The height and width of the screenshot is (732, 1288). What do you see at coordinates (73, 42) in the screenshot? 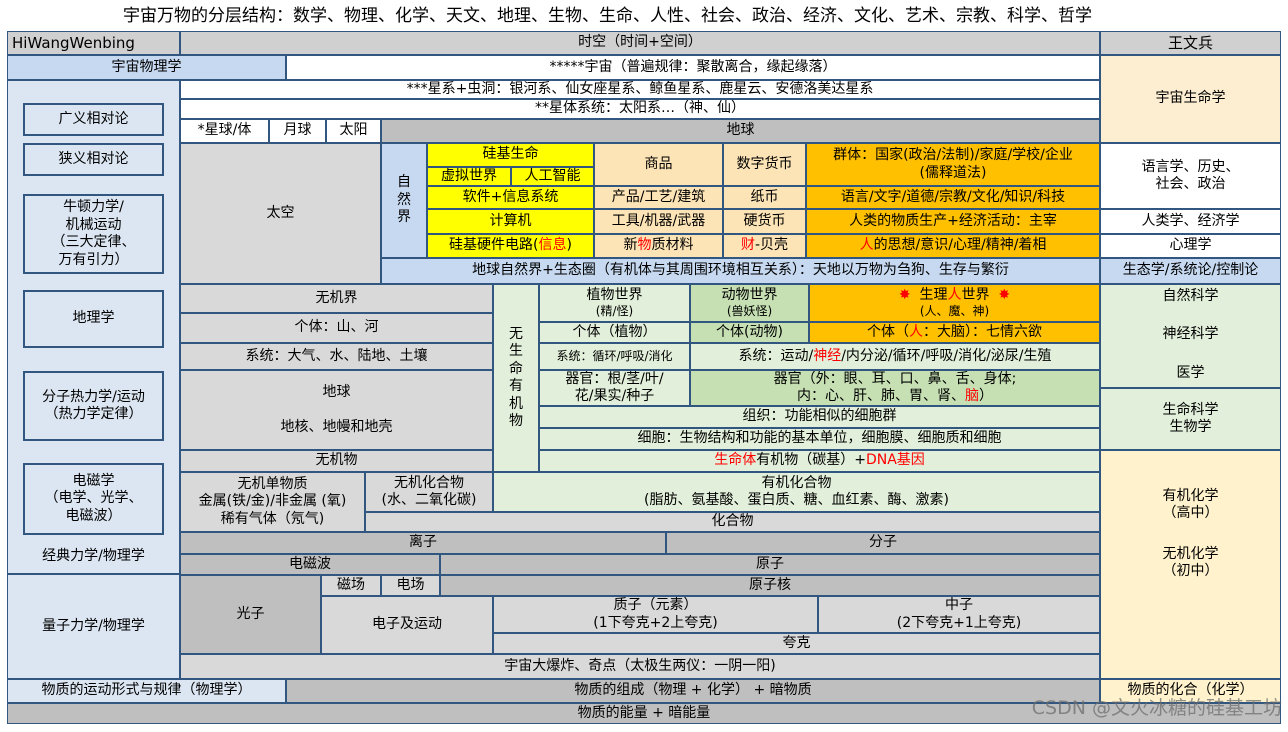
I see `author-brand: HiWangWenbing` at bounding box center [73, 42].